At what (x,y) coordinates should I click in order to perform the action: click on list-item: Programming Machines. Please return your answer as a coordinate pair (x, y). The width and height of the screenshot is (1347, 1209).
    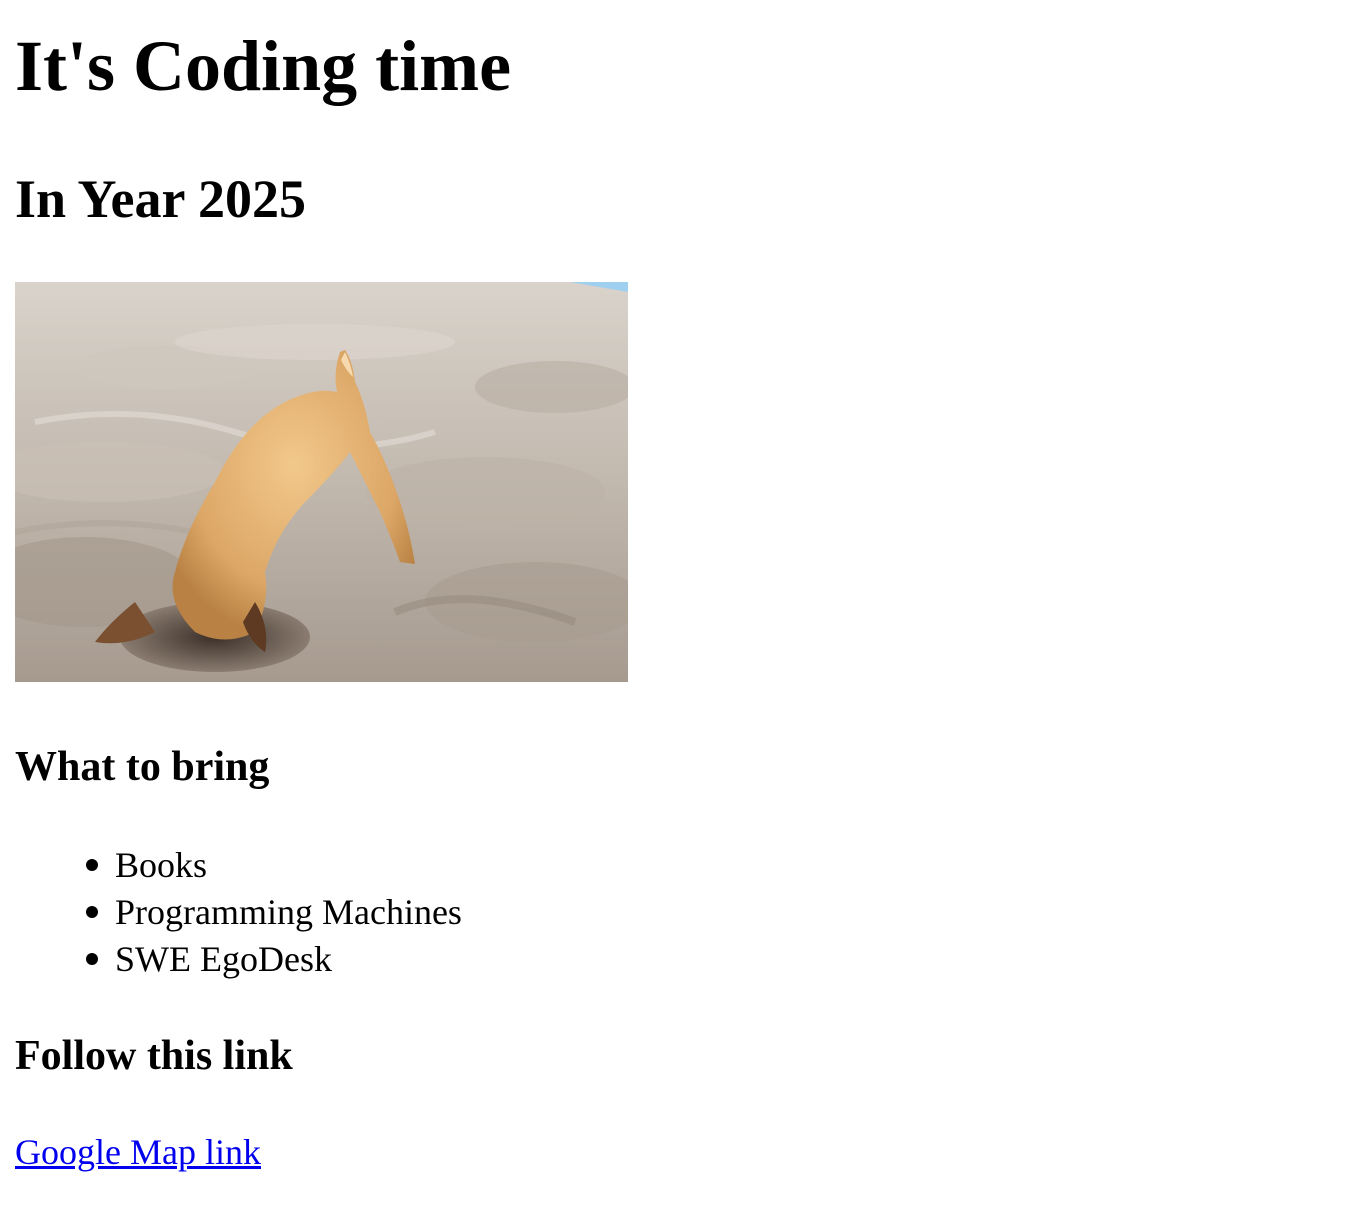
    Looking at the image, I should click on (238, 912).